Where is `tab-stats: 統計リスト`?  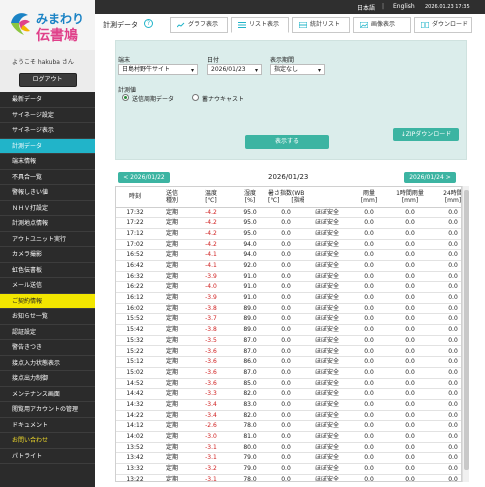 tab-stats: 統計リスト is located at coordinates (321, 25).